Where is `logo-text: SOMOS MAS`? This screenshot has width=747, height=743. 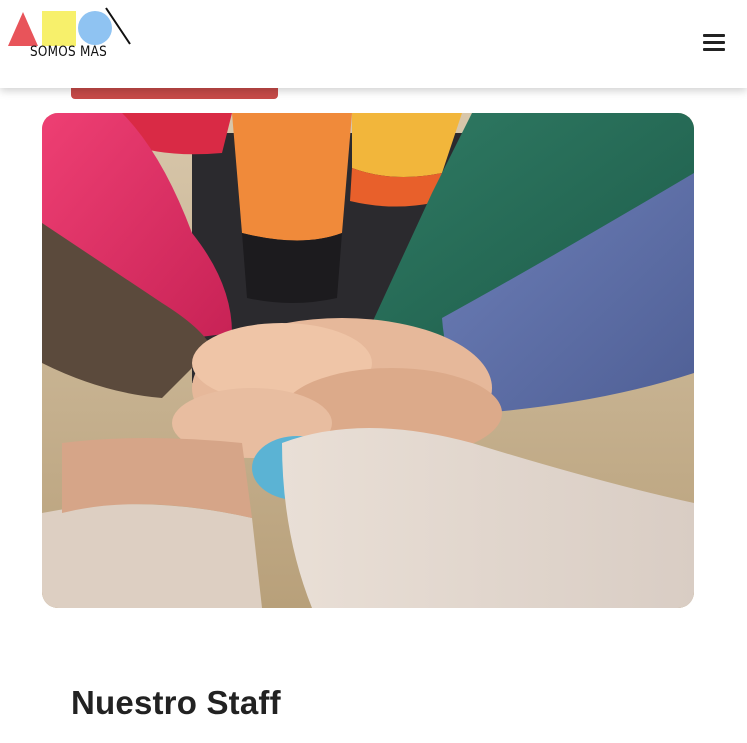 logo-text: SOMOS MAS is located at coordinates (69, 52).